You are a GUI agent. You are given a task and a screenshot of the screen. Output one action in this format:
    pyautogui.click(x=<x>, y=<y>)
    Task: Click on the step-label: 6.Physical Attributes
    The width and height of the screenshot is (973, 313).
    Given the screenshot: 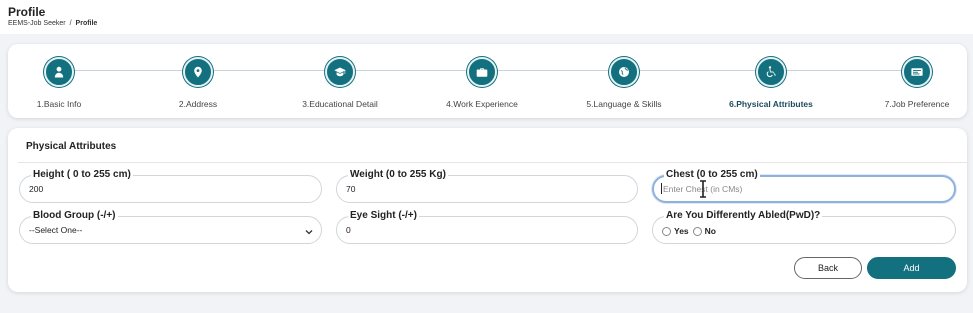 What is the action you would take?
    pyautogui.click(x=771, y=104)
    